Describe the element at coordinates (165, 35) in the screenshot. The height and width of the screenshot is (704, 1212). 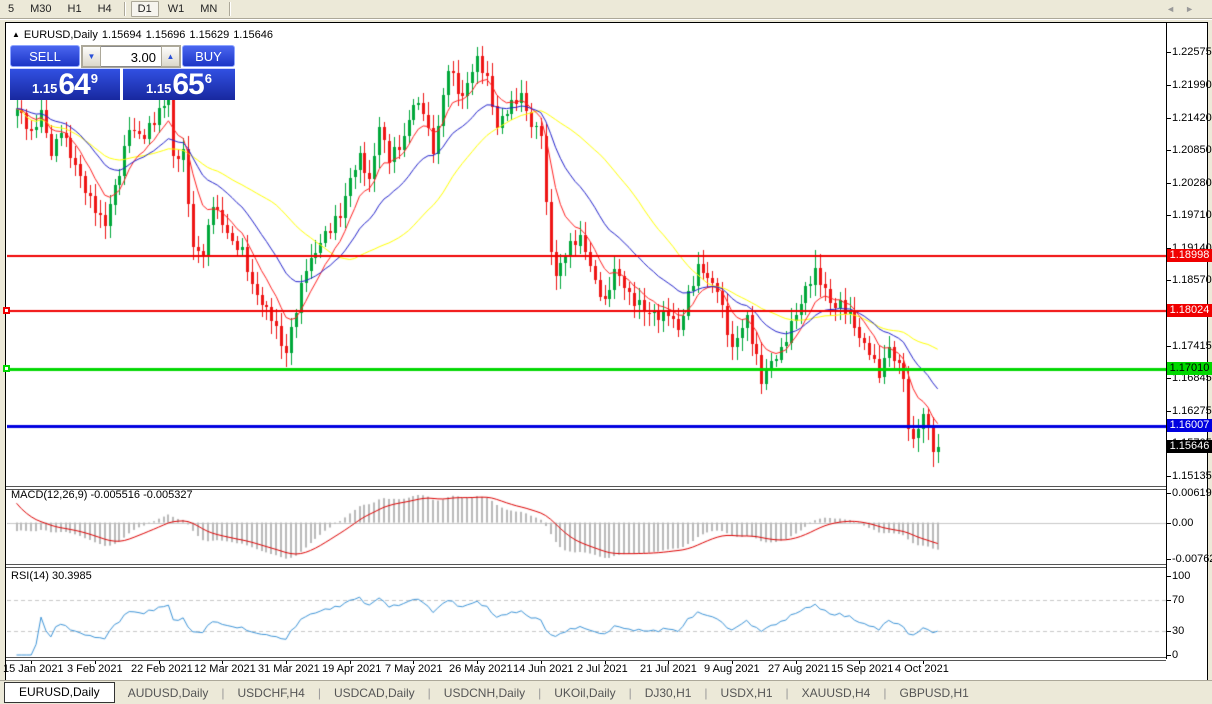
I see `ohlc-high: 1.15696` at that location.